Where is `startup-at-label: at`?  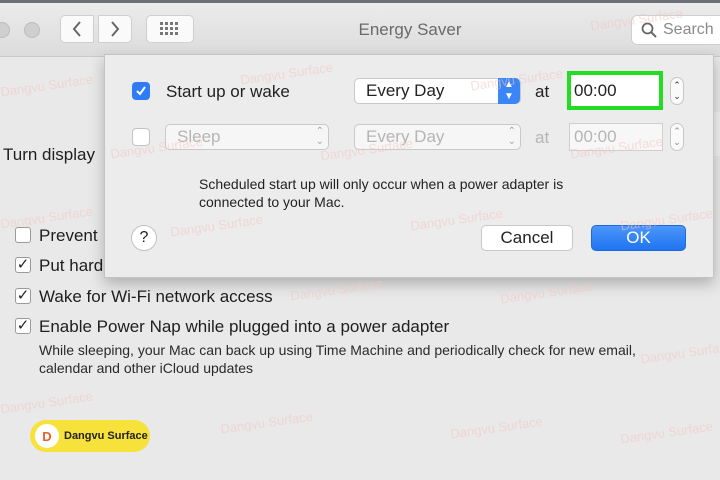
startup-at-label: at is located at coordinates (542, 91).